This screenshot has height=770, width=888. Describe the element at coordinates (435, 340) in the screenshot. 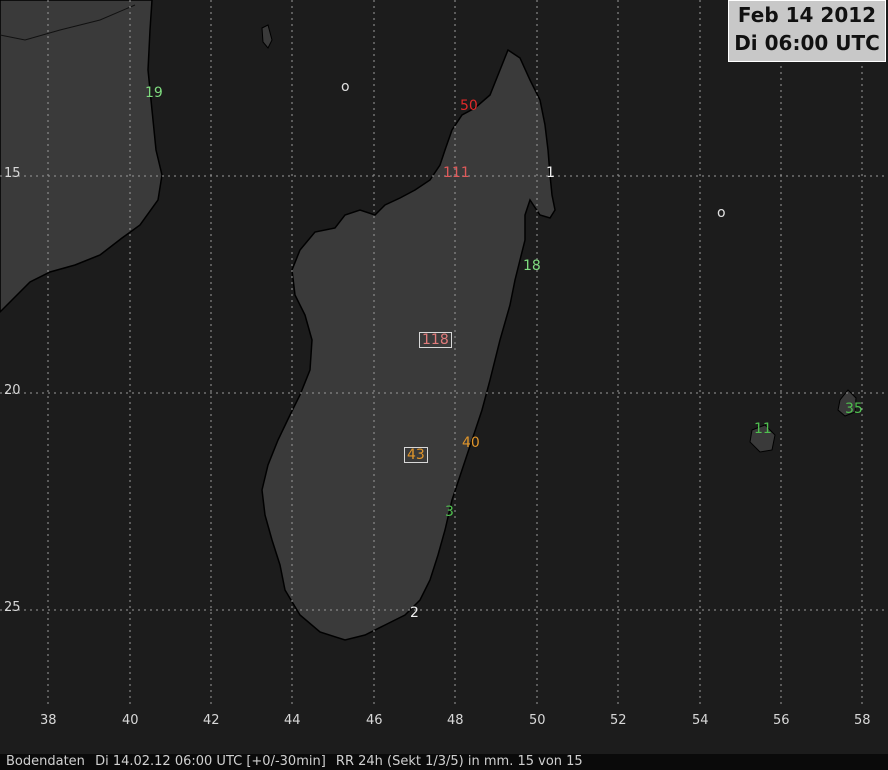

I see `station-value-boxed: 118` at that location.